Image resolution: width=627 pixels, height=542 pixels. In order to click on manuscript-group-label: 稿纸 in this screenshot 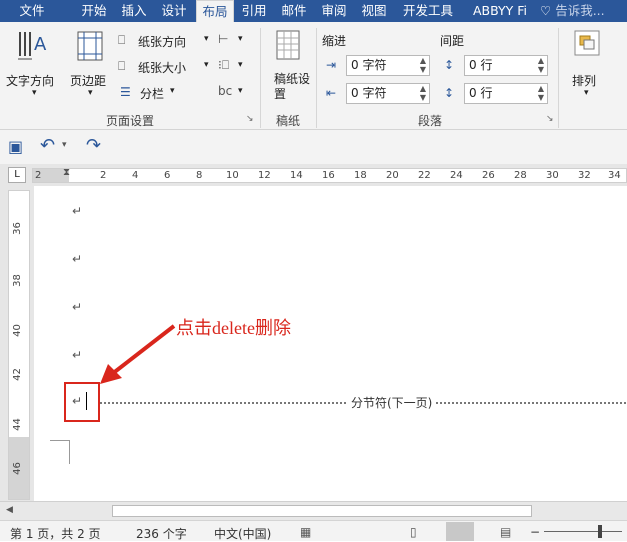, I will do `click(287, 121)`.